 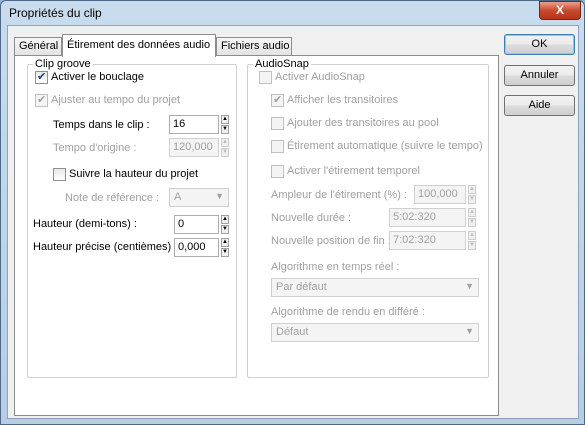 I want to click on offline-algo-select: Défaut ▼, so click(x=375, y=332).